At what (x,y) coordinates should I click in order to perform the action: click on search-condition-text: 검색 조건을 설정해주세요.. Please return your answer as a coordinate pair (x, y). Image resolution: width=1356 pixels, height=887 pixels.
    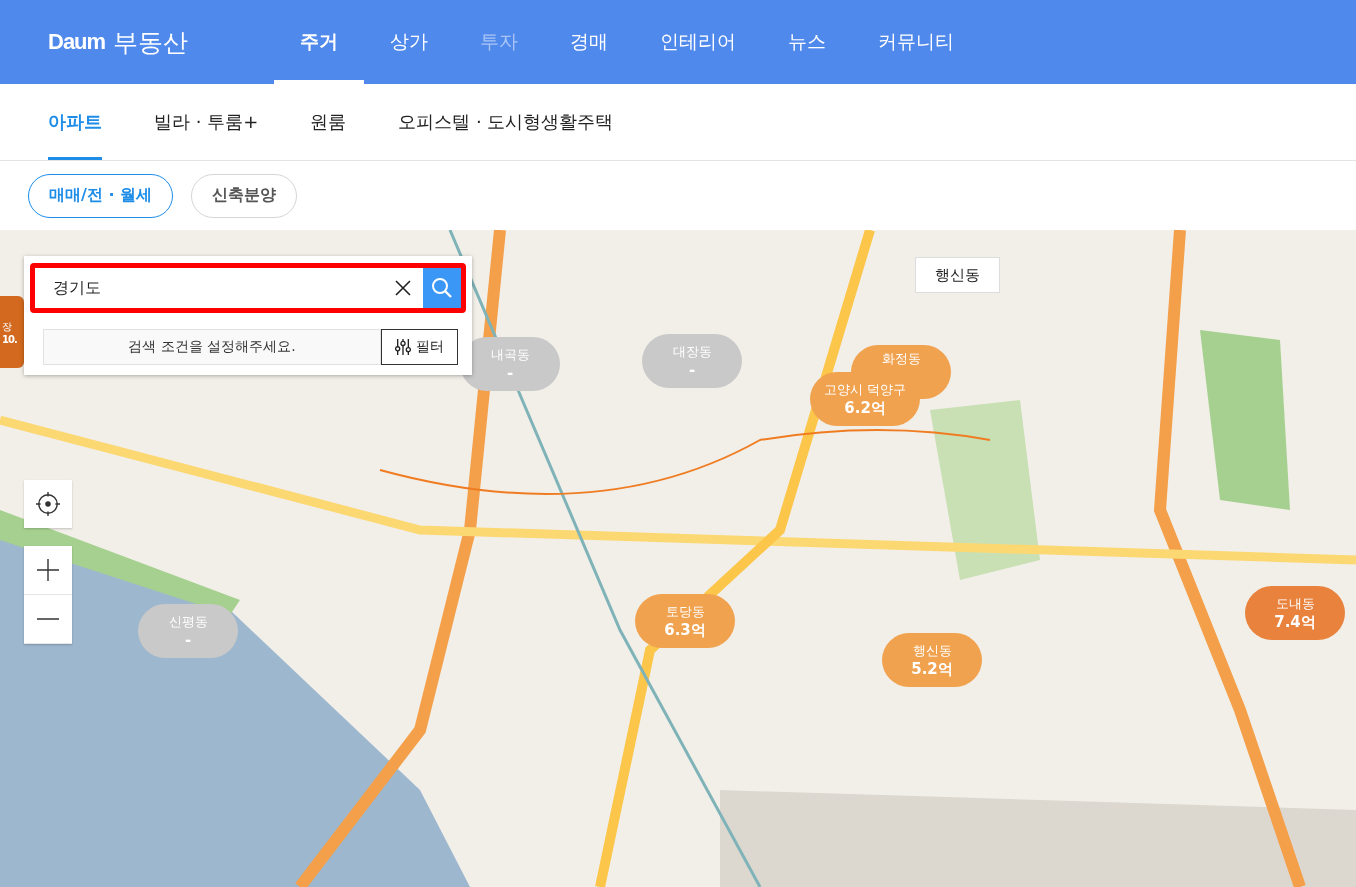
    Looking at the image, I should click on (212, 347).